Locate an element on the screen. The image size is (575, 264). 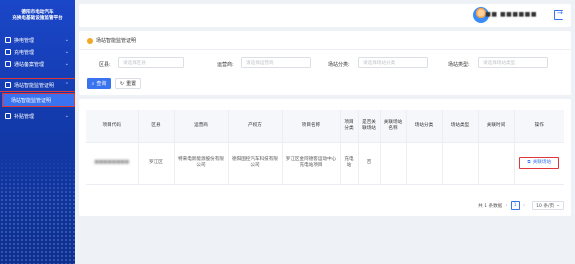
page-number: 1 is located at coordinates (515, 205).